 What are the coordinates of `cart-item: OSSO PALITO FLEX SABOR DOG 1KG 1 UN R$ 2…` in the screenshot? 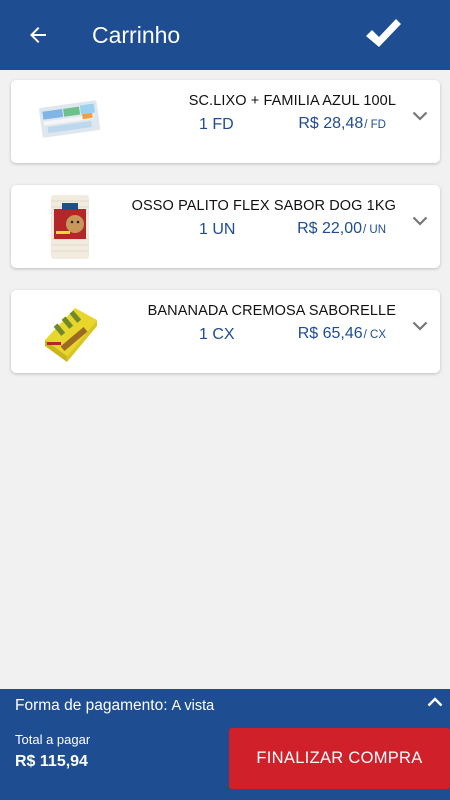 It's located at (225, 226).